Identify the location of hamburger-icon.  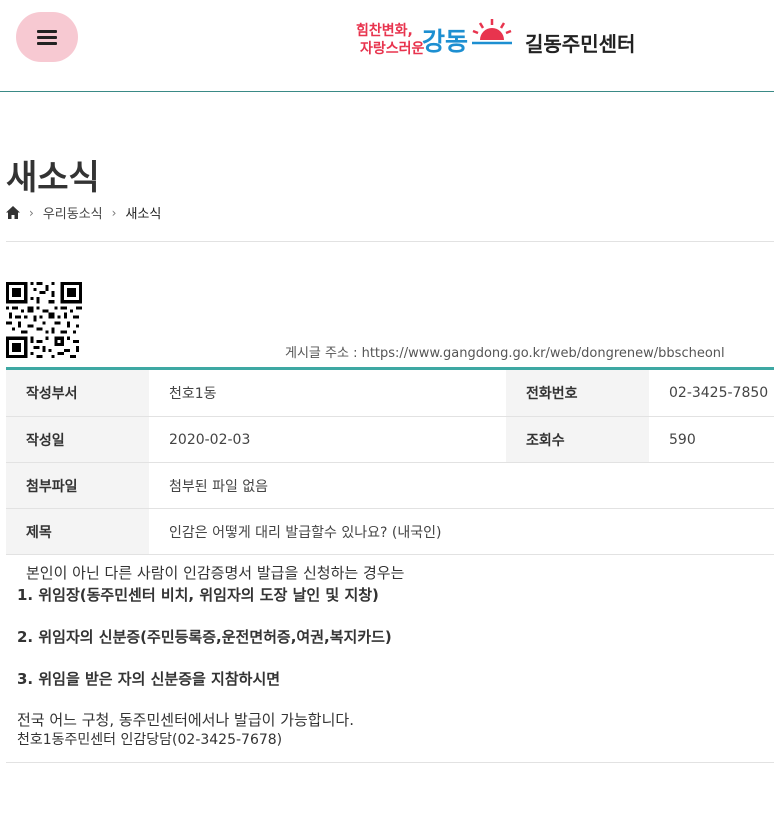
(47, 37).